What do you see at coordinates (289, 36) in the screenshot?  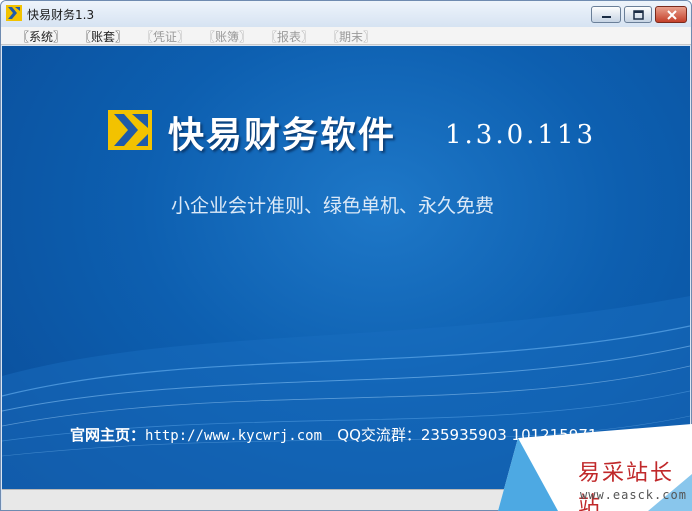 I see `menu-reports: 〖报表〗` at bounding box center [289, 36].